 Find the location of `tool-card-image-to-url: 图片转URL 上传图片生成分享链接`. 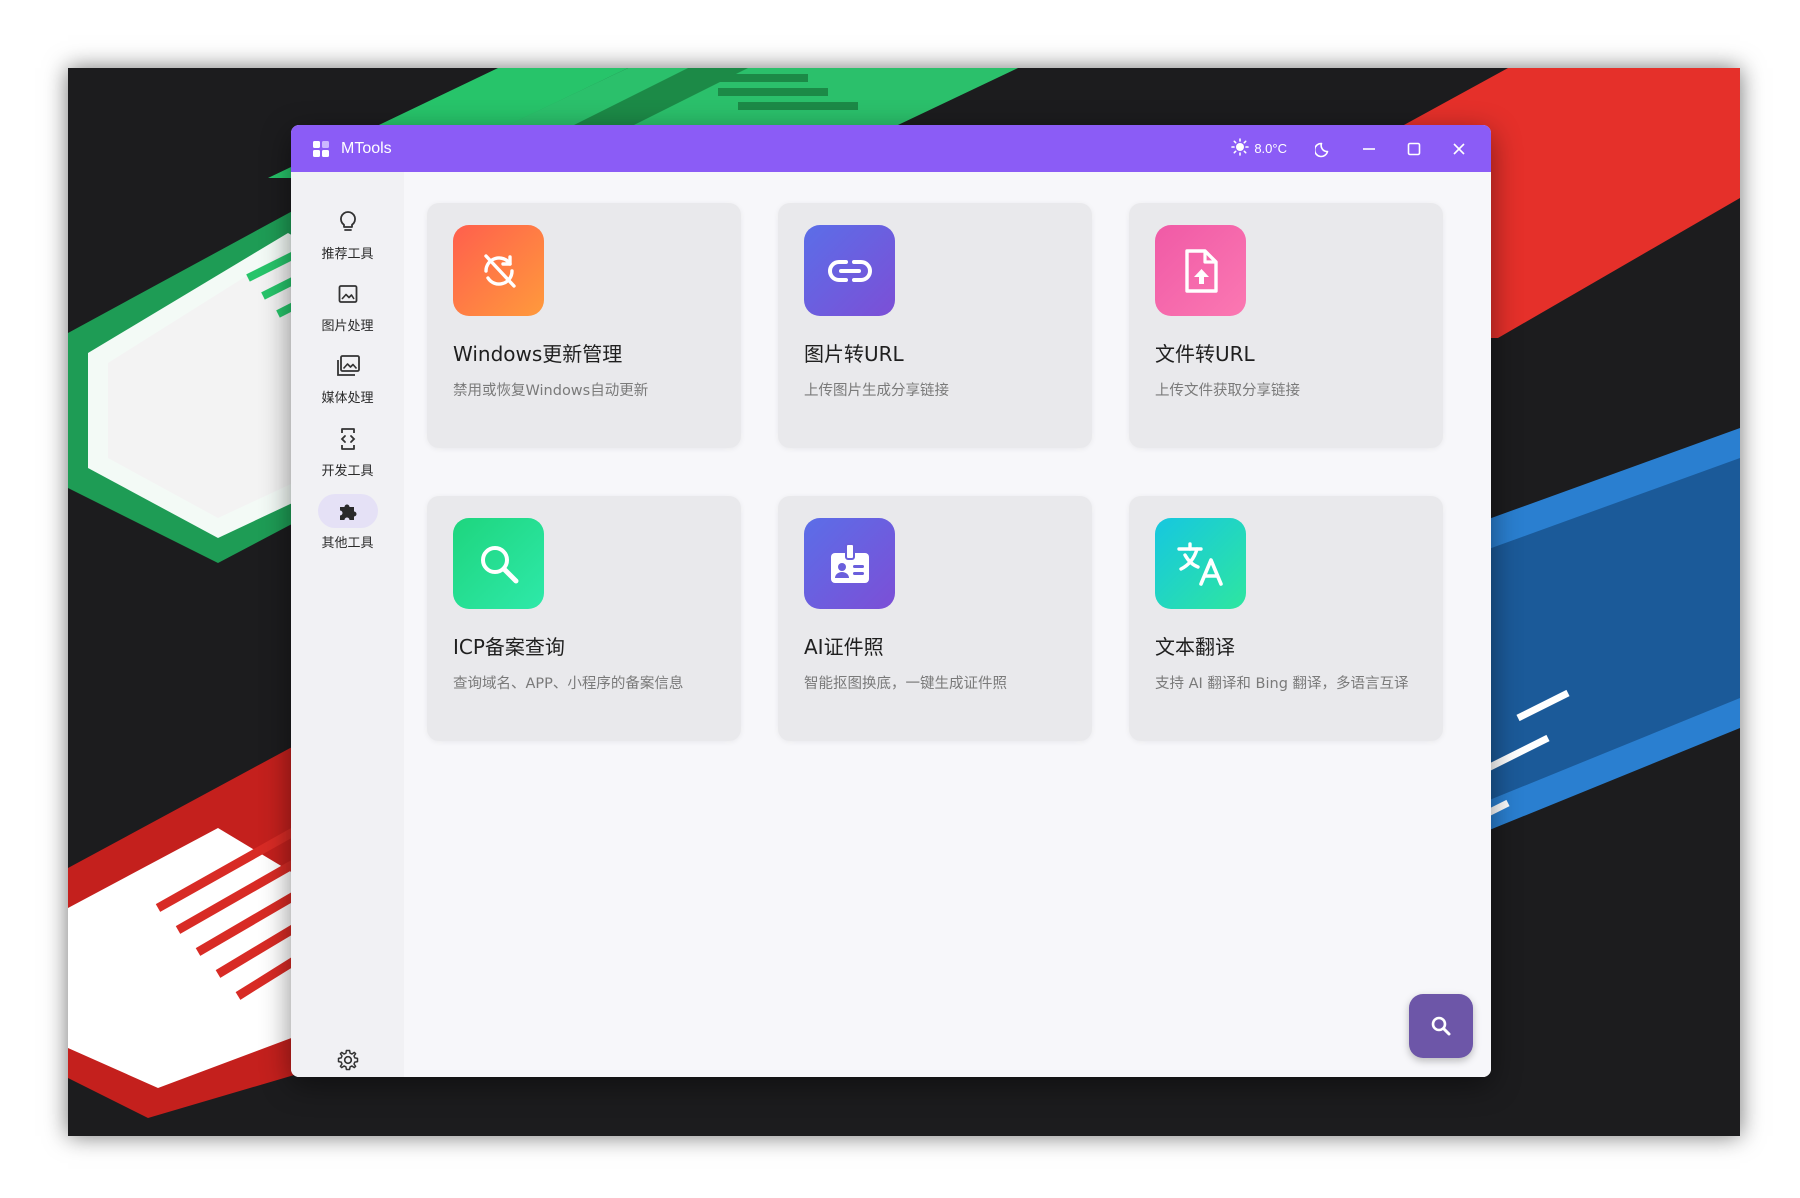

tool-card-image-to-url: 图片转URL 上传图片生成分享链接 is located at coordinates (935, 325).